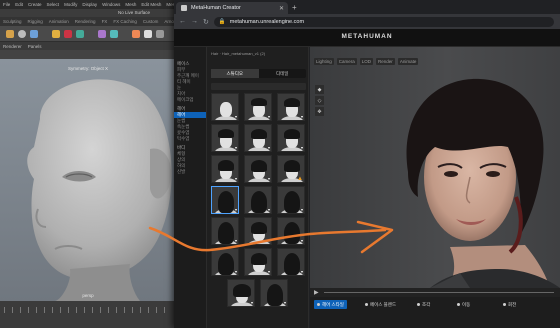 The width and height of the screenshot is (560, 328). I want to click on hair-preset-warning: ▲, so click(291, 169).